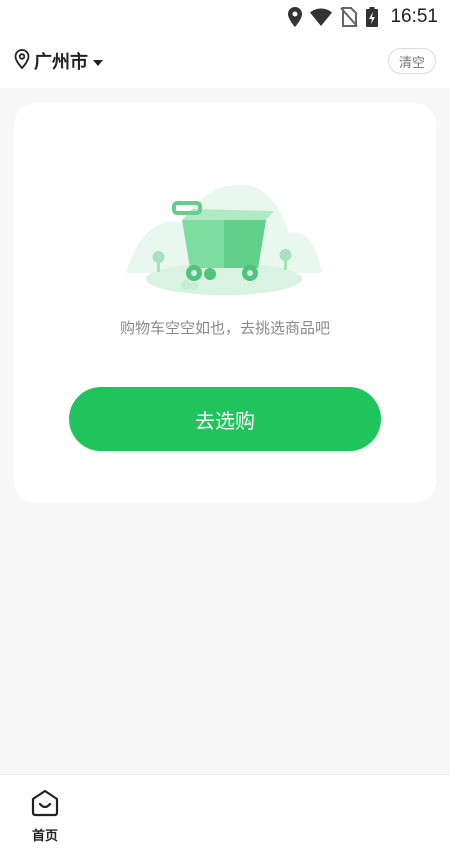 The height and width of the screenshot is (850, 450). I want to click on home-icon, so click(45, 805).